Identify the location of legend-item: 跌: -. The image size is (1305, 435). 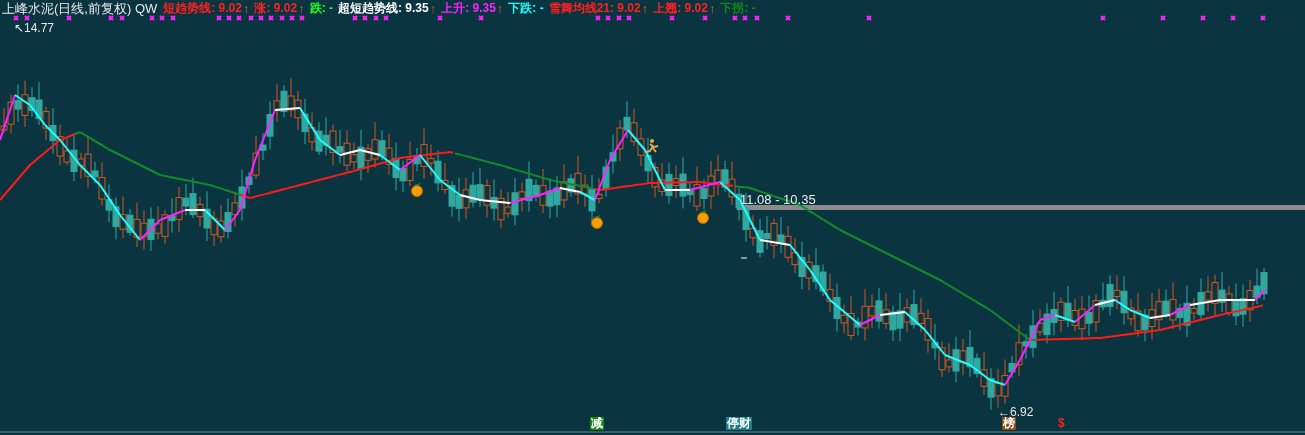
(321, 8).